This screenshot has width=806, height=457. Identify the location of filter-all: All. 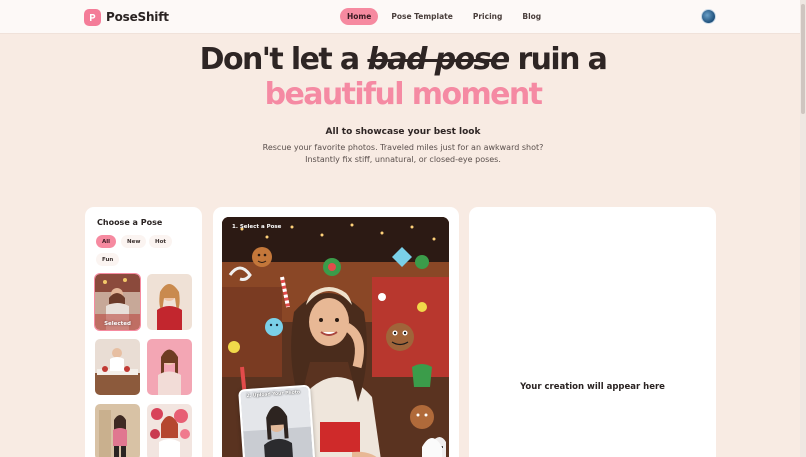
(106, 241).